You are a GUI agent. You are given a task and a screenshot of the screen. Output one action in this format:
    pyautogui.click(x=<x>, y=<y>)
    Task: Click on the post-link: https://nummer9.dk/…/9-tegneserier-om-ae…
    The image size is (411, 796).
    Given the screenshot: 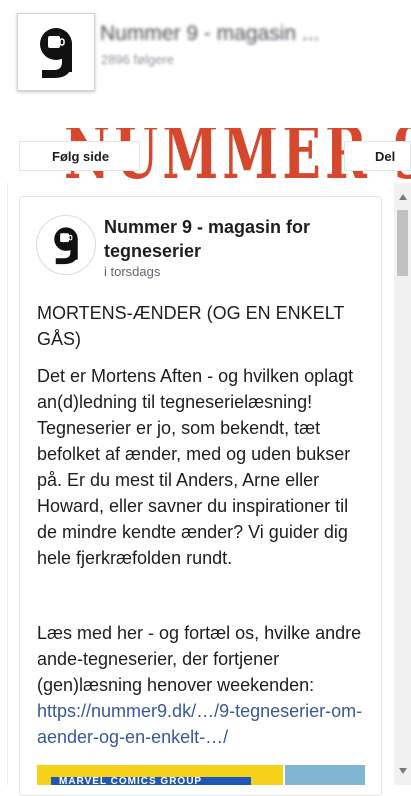 What is the action you would take?
    pyautogui.click(x=202, y=724)
    